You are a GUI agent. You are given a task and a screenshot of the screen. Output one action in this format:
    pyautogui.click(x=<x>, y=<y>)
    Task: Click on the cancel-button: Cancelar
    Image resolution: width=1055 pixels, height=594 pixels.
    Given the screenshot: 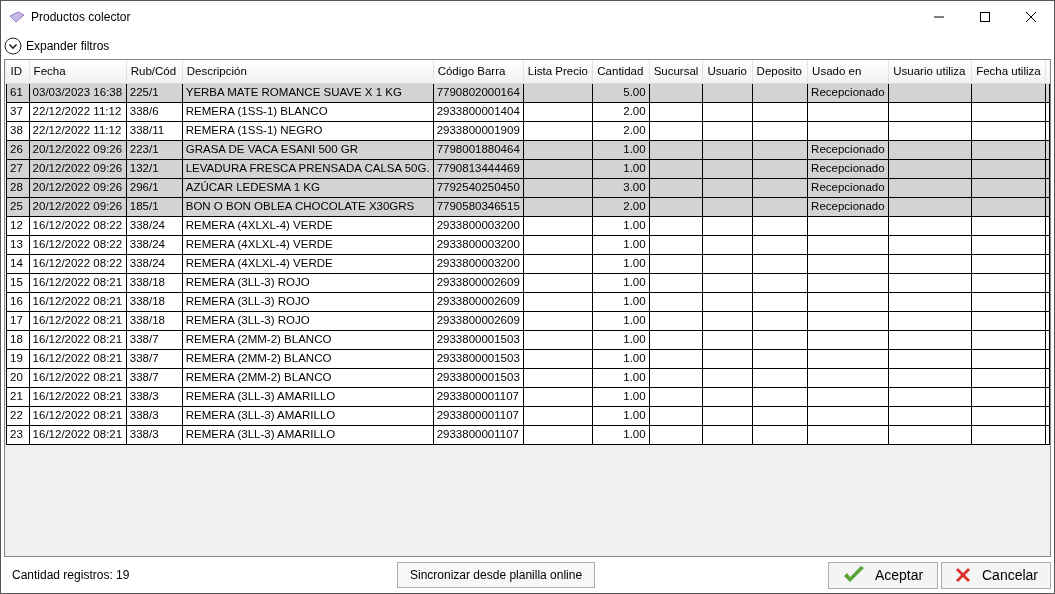 What is the action you would take?
    pyautogui.click(x=996, y=575)
    